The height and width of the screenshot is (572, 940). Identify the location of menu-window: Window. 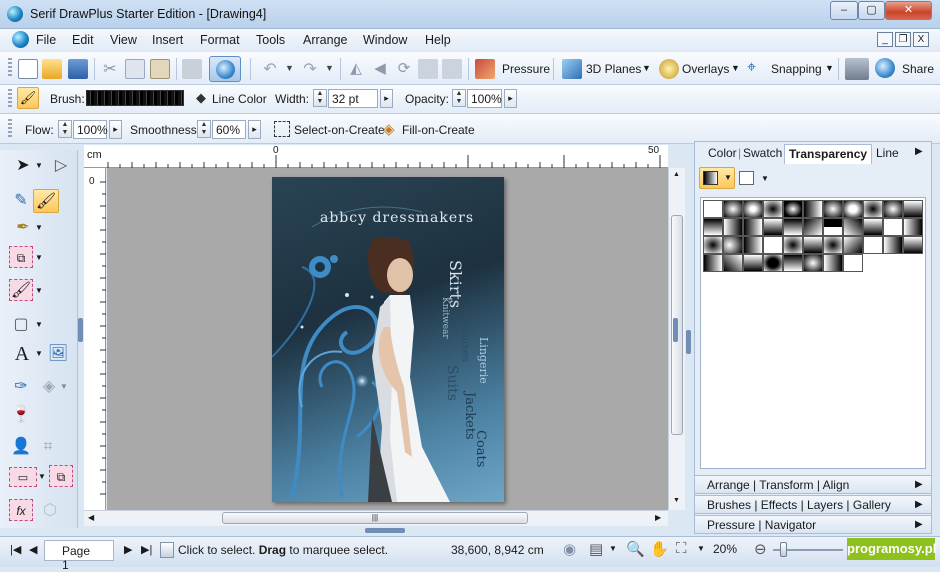
(385, 40).